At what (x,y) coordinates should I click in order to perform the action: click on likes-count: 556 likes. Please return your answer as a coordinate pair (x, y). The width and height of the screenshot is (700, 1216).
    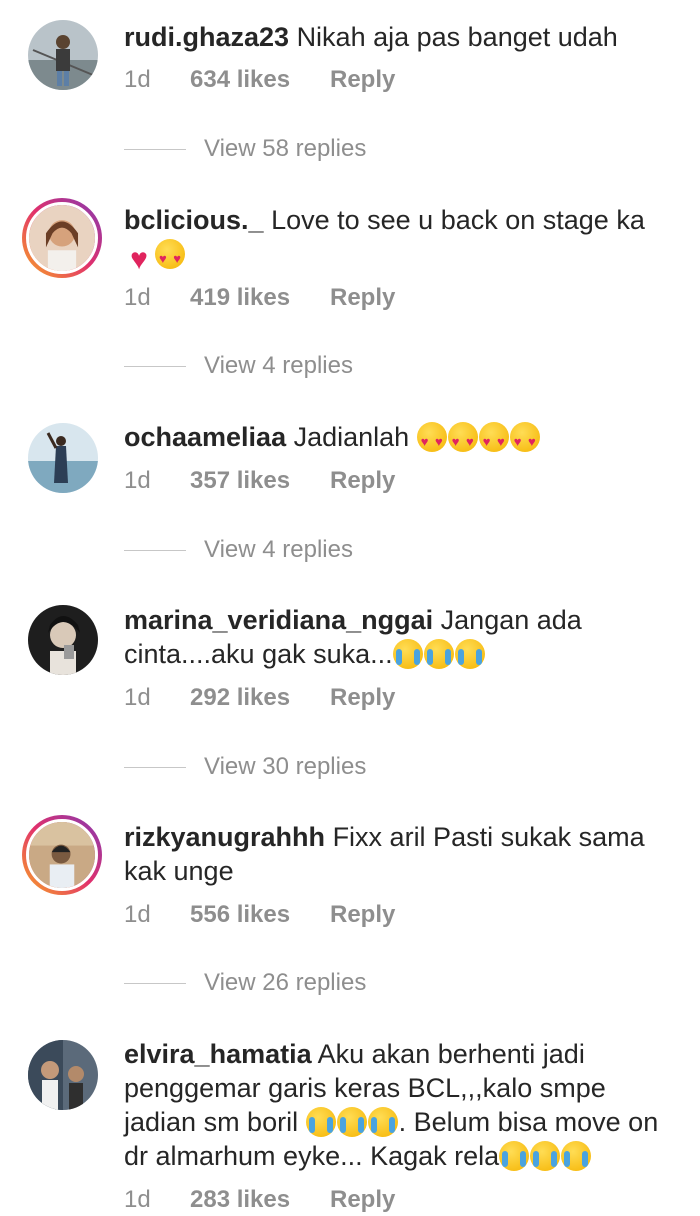
    Looking at the image, I should click on (260, 915).